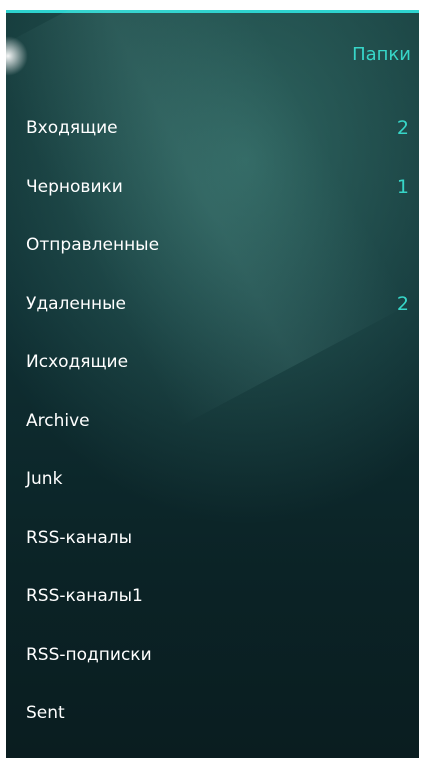 Image resolution: width=425 pixels, height=758 pixels. What do you see at coordinates (212, 538) in the screenshot?
I see `folder-item-rss-channels: RSS-каналы` at bounding box center [212, 538].